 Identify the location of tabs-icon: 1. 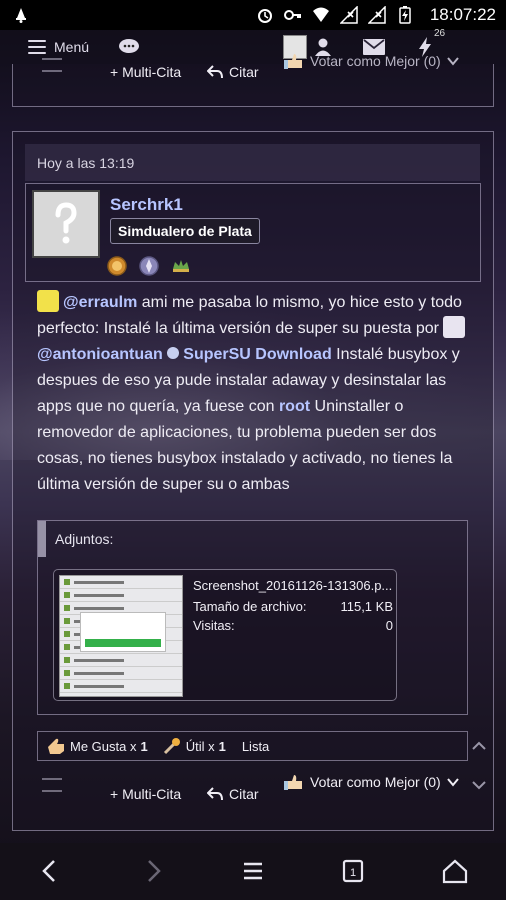
(353, 871).